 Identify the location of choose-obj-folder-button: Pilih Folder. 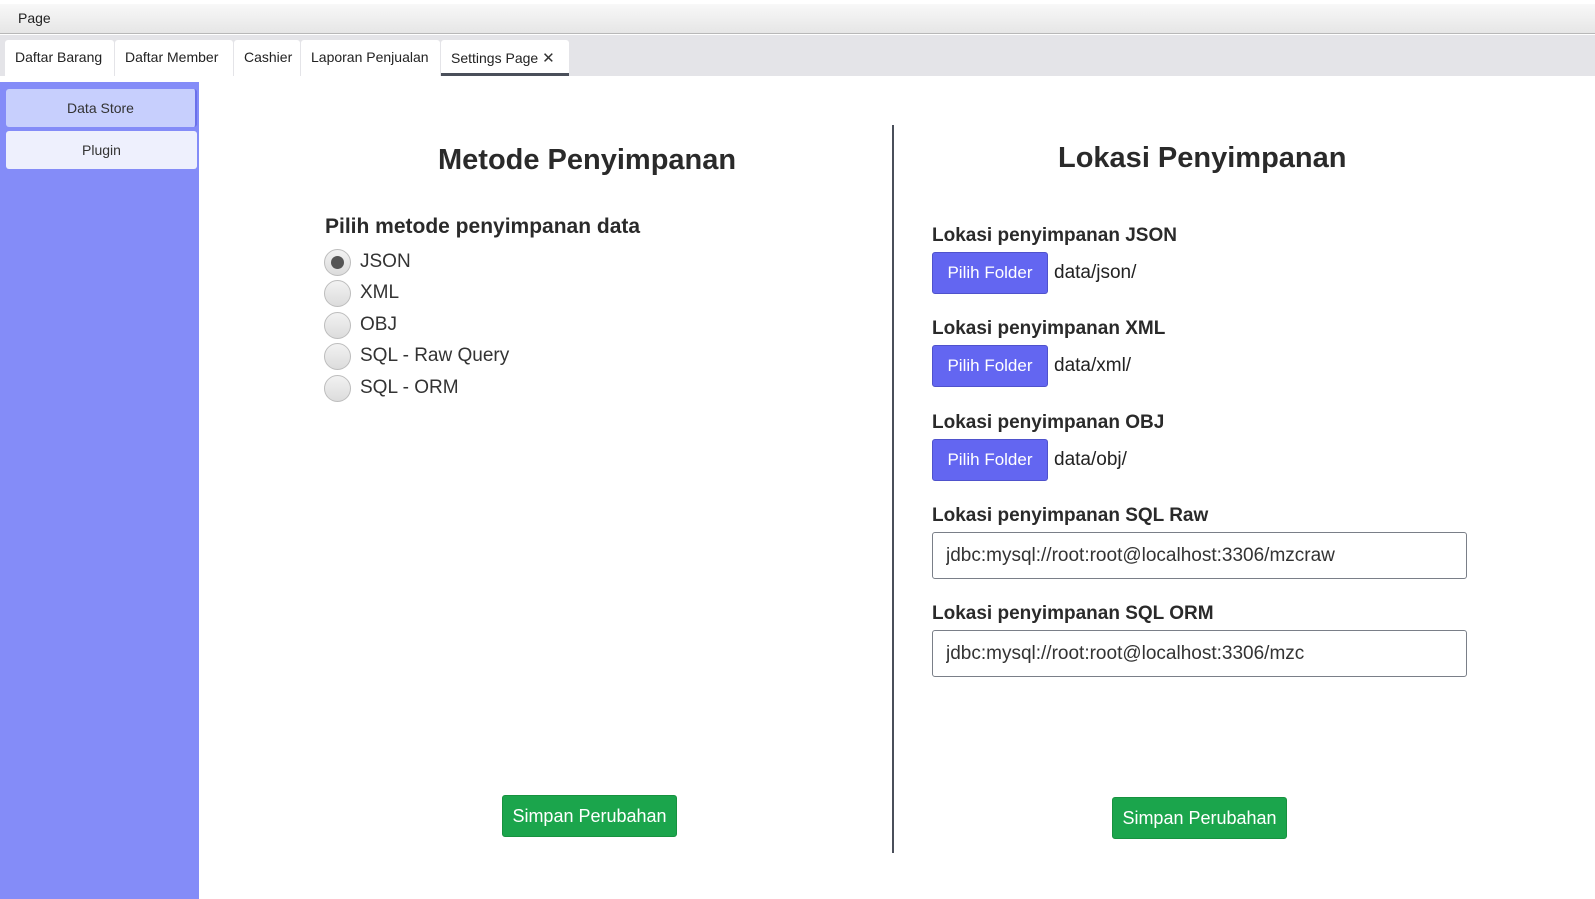
(990, 460).